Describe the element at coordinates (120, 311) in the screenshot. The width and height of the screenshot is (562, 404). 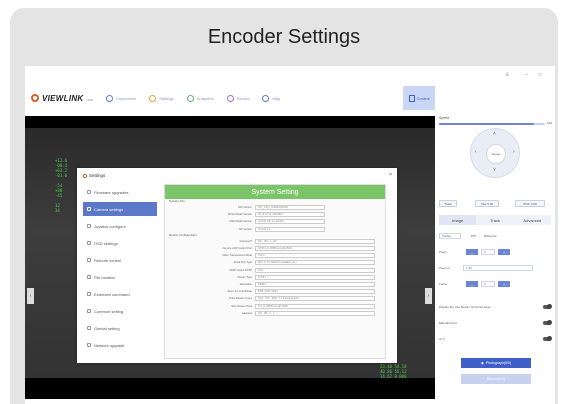
I see `menu-common-setting: Common setting` at that location.